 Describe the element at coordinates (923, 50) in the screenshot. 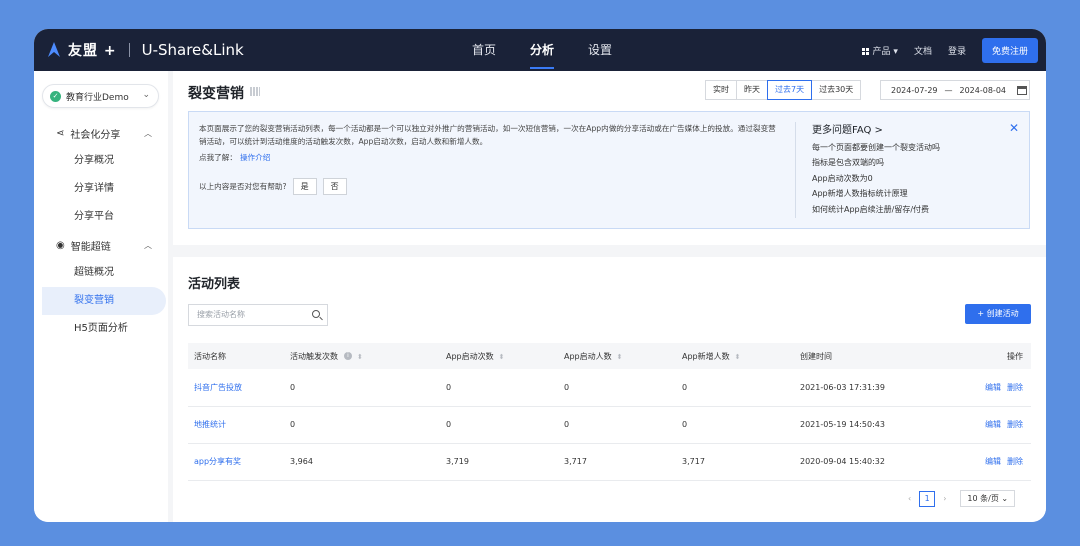

I see `docs-link: 文档` at that location.